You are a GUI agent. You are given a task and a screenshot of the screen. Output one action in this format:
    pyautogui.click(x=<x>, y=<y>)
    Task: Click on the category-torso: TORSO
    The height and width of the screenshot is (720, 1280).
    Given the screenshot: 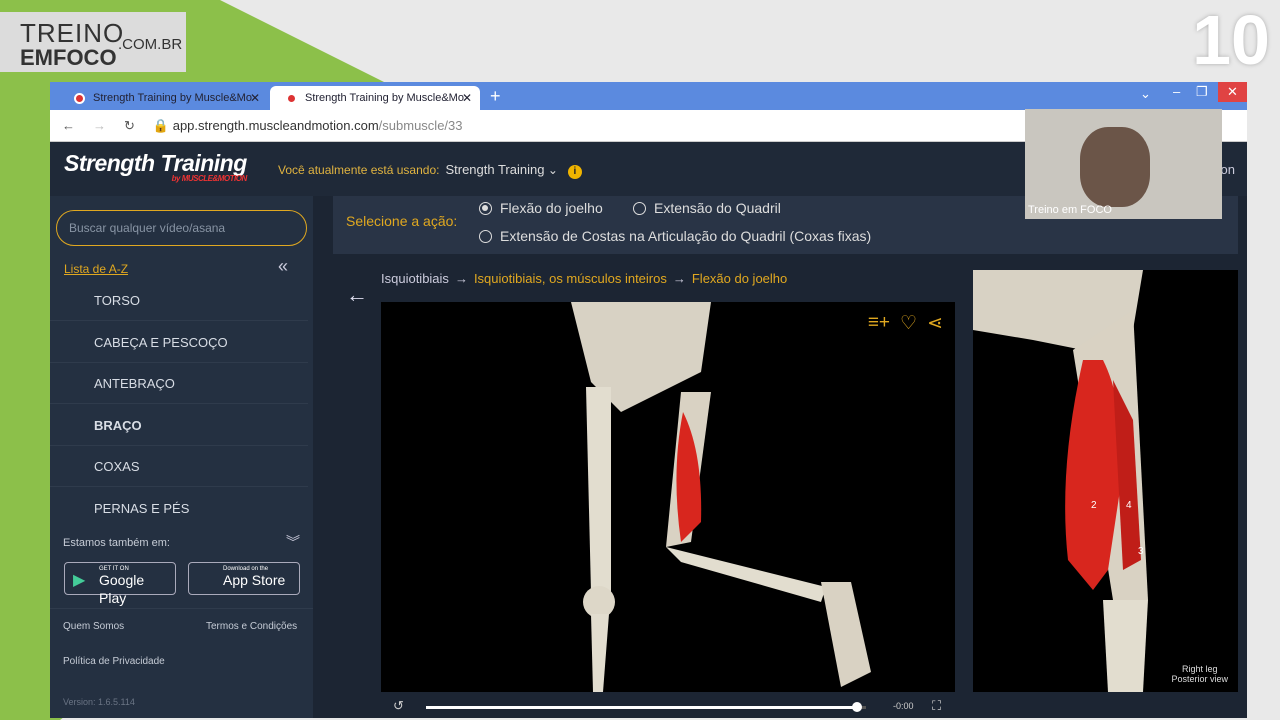 What is the action you would take?
    pyautogui.click(x=179, y=300)
    